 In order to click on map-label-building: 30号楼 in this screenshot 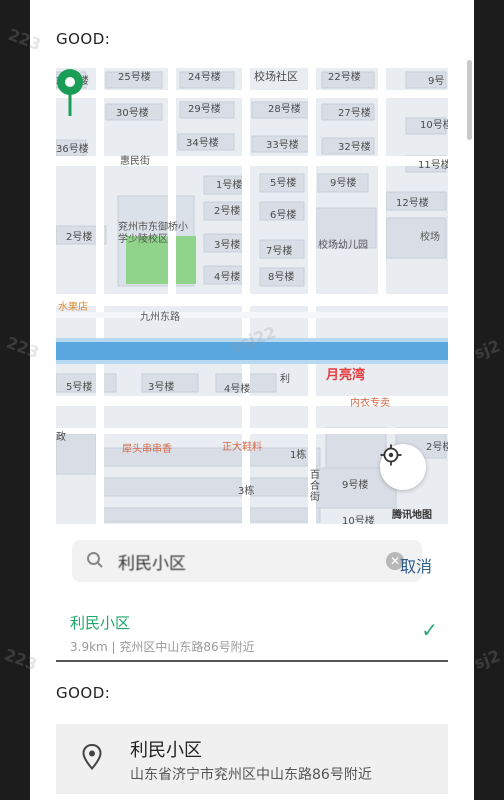, I will do `click(132, 113)`.